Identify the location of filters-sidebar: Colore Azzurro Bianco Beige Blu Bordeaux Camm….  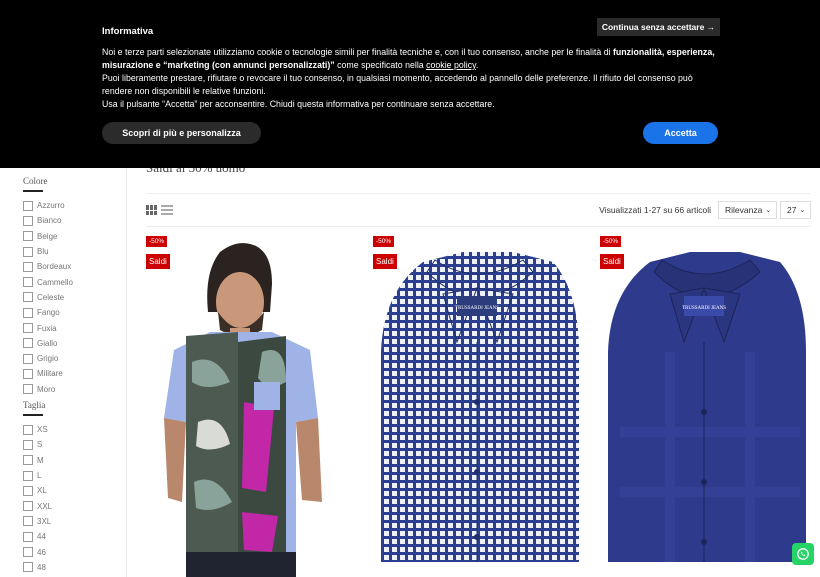
(63, 372).